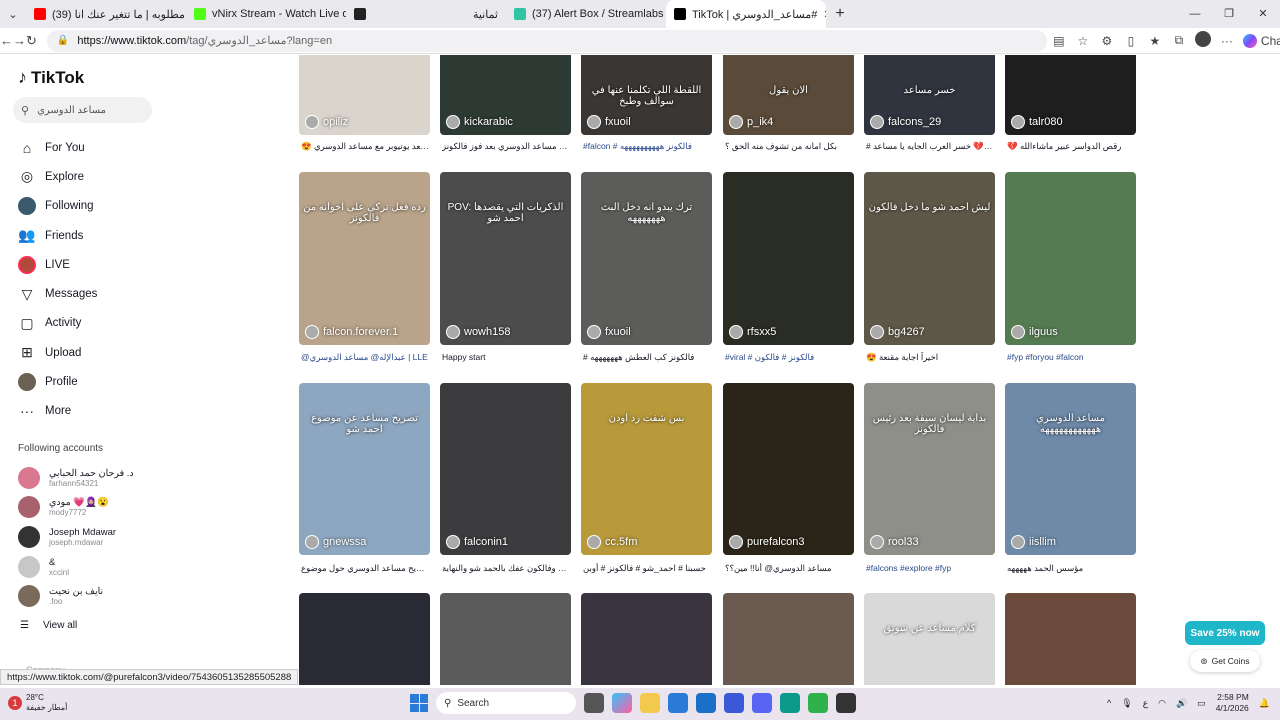 The height and width of the screenshot is (720, 1280). What do you see at coordinates (1229, 14) in the screenshot?
I see `maximize-icon: ❐` at bounding box center [1229, 14].